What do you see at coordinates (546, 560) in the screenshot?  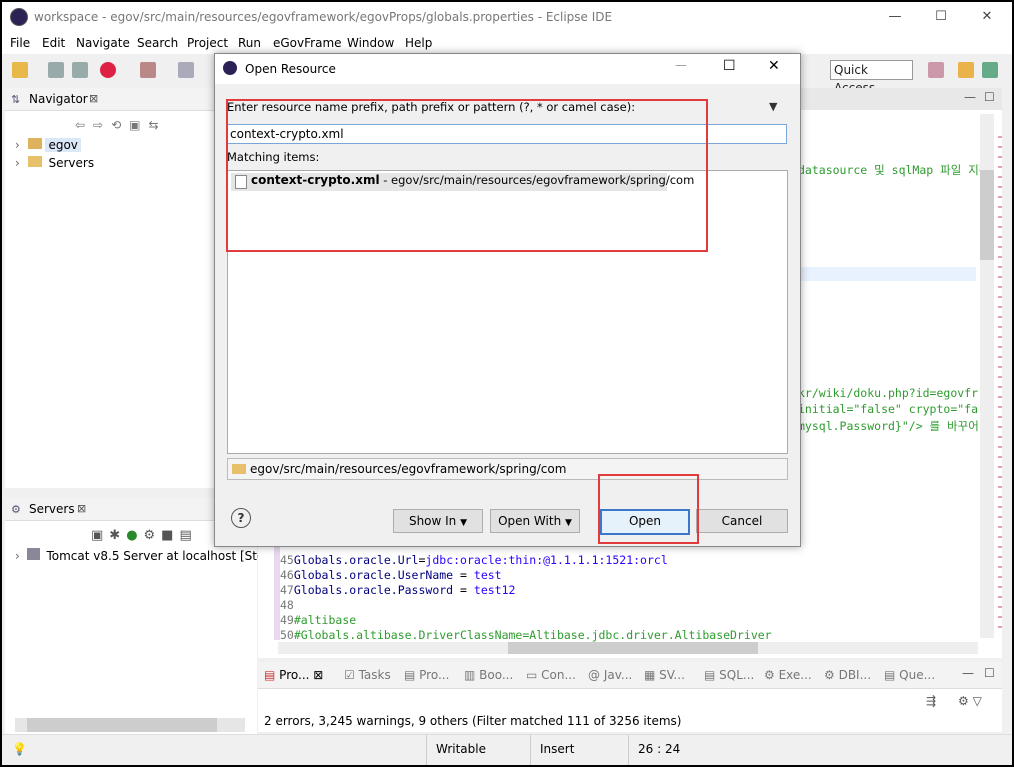 I see `property-value: jdbc:oracle:thin:@1.1.1.1:1521:orcl` at bounding box center [546, 560].